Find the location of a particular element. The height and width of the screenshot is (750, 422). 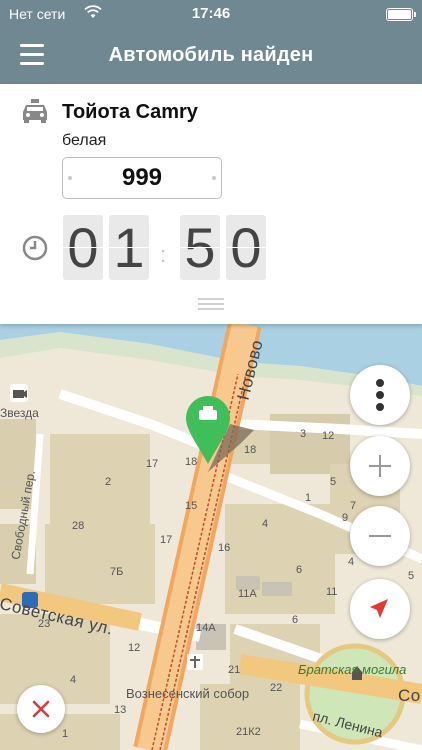

my-location-button is located at coordinates (380, 609).